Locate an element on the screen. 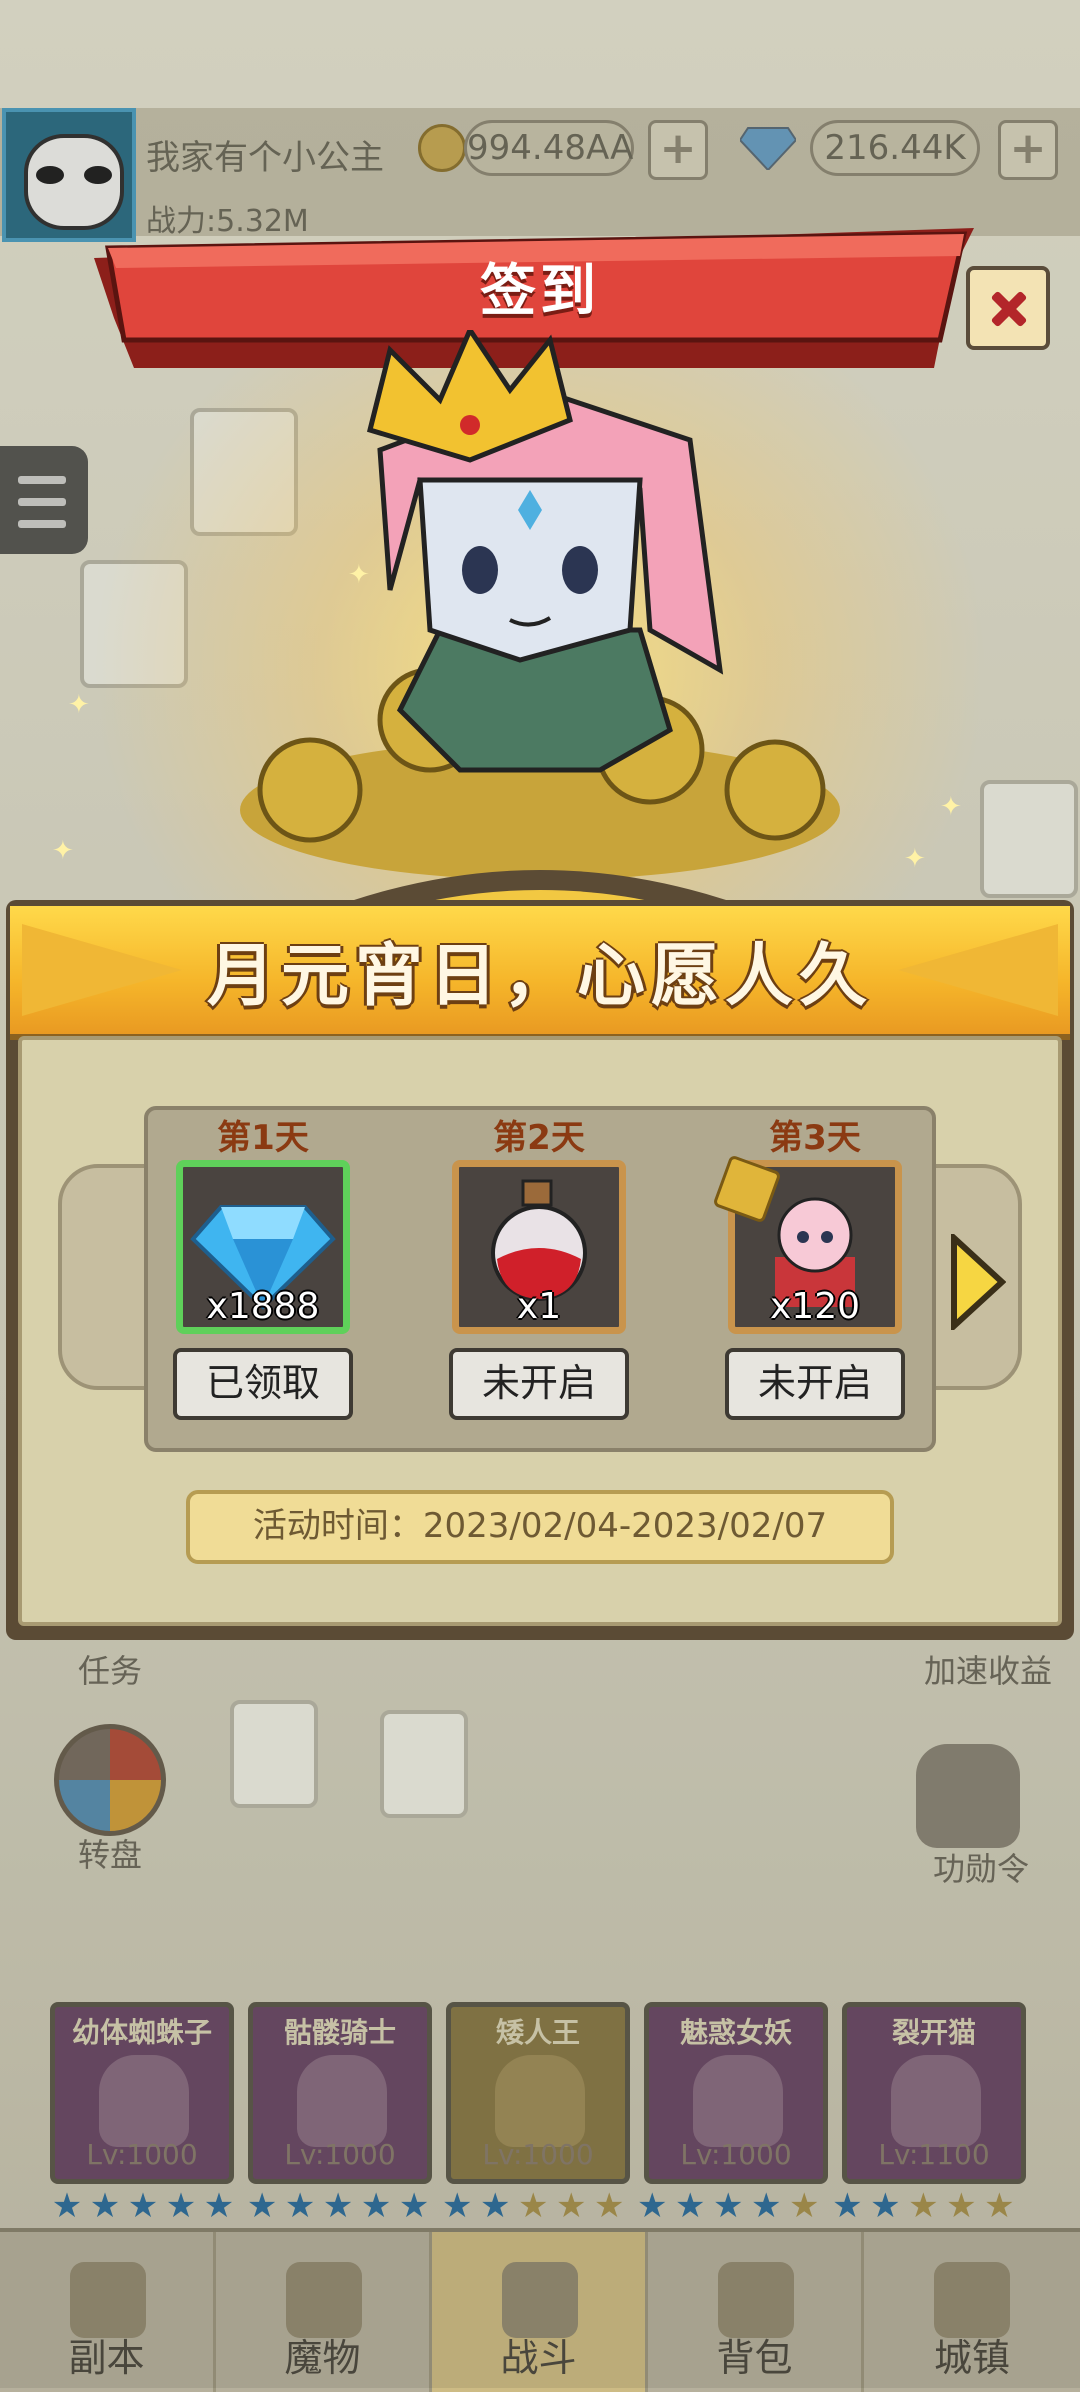  day-label: 第1天 is located at coordinates (263, 1138).